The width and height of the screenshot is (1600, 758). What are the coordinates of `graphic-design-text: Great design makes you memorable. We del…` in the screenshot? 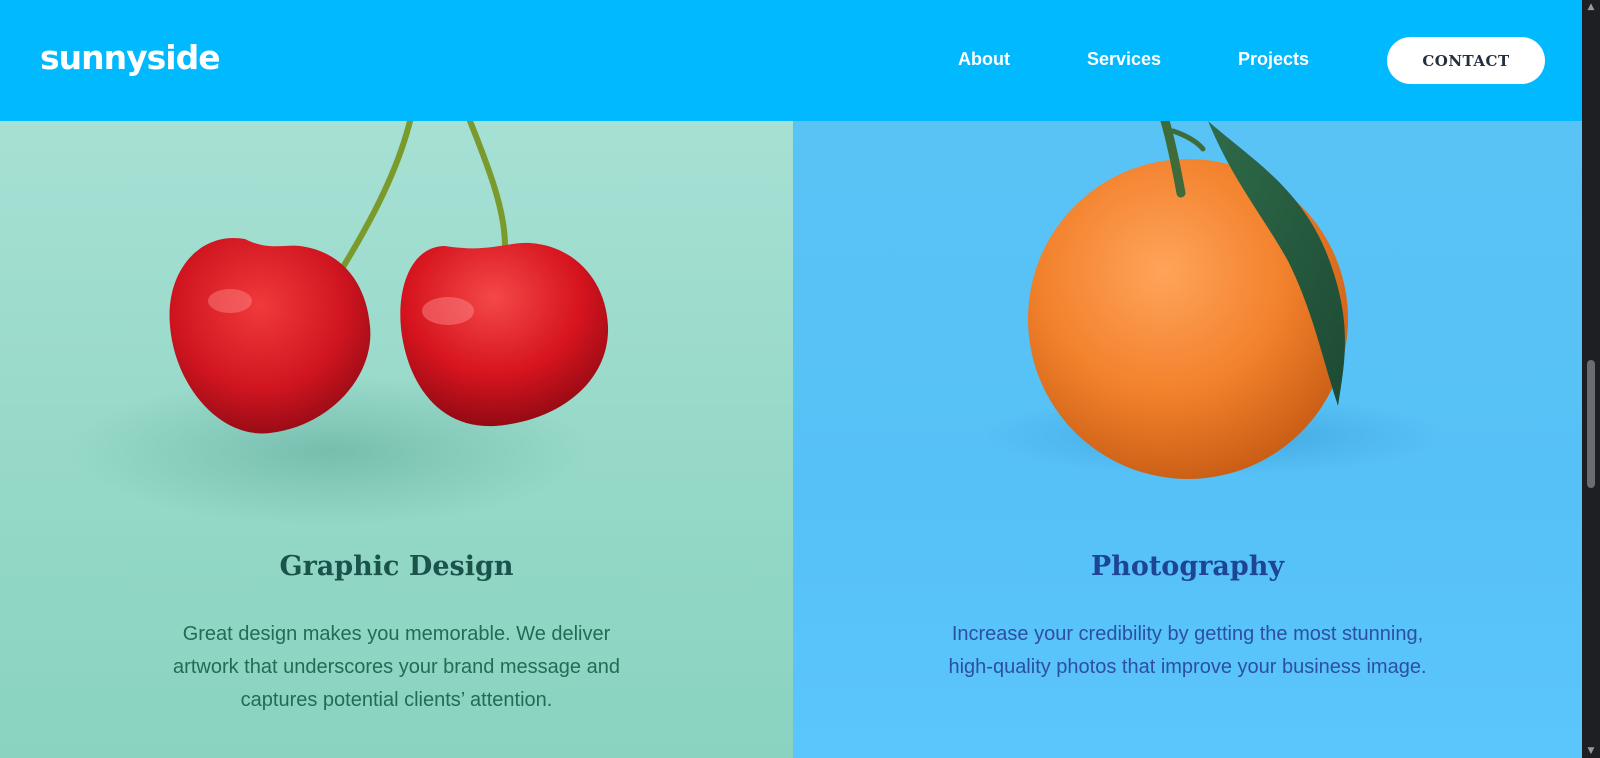 It's located at (396, 667).